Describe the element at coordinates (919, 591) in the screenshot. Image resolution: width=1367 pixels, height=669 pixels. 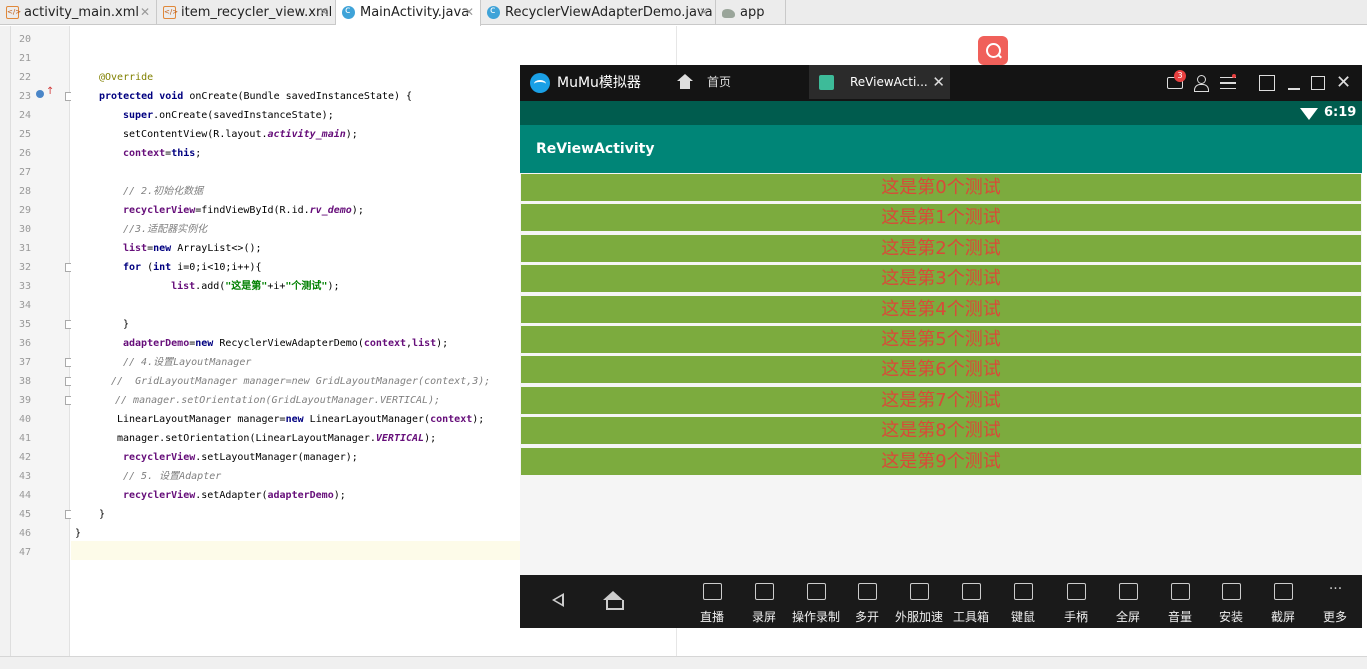
I see `accelerate-icon` at that location.